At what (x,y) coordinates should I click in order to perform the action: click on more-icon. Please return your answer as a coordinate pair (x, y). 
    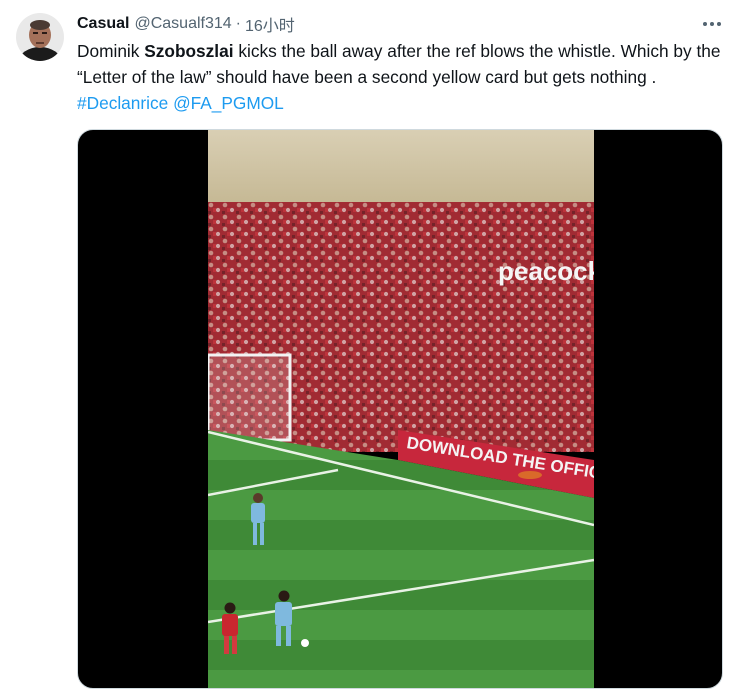
    Looking at the image, I should click on (712, 24).